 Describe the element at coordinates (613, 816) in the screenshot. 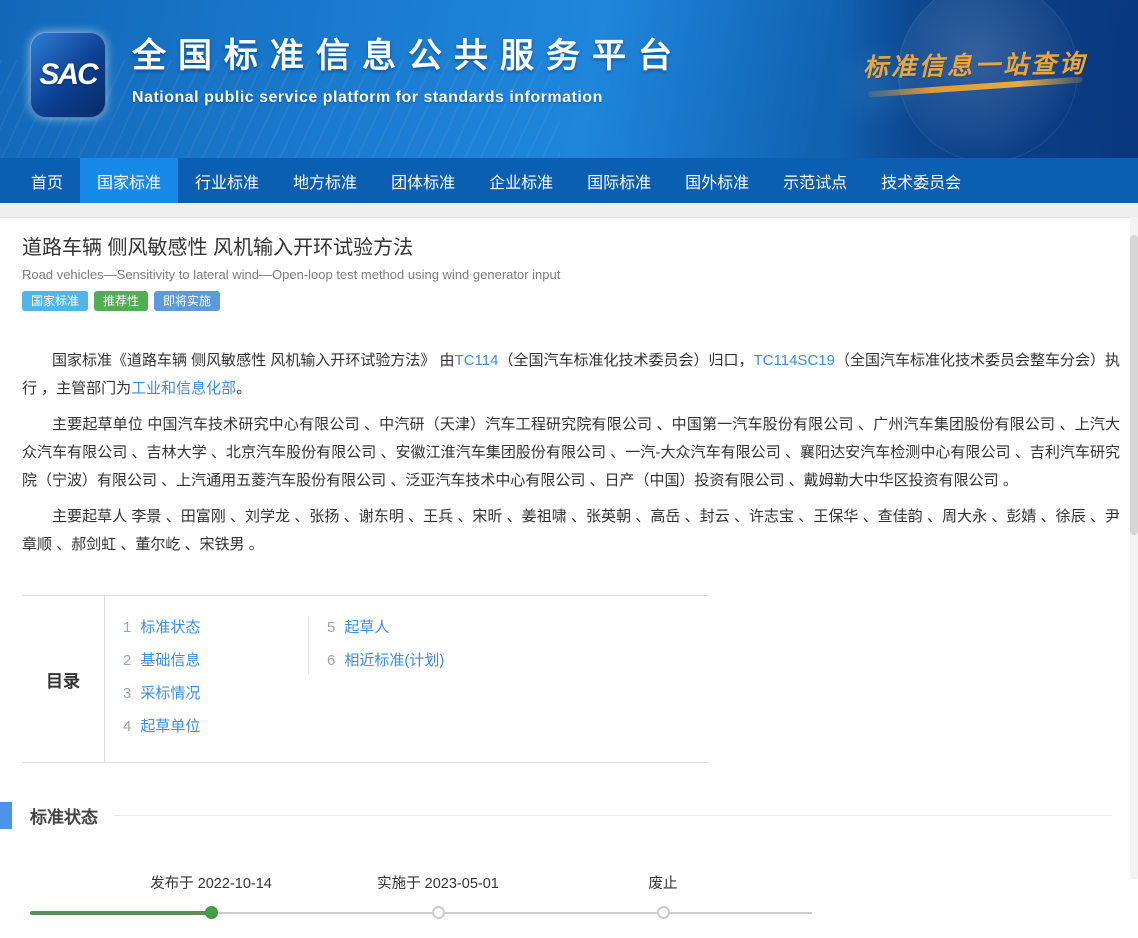

I see `section-divider-line` at that location.